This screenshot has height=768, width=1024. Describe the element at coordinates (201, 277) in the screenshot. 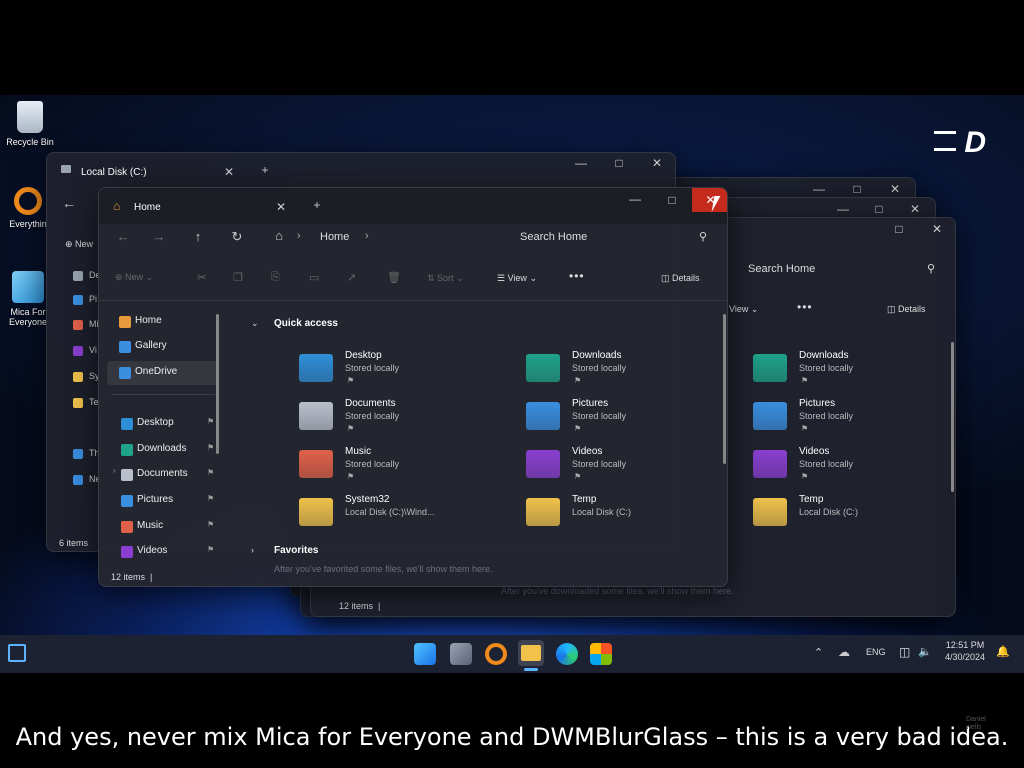

I see `cut-icon: ✂` at that location.